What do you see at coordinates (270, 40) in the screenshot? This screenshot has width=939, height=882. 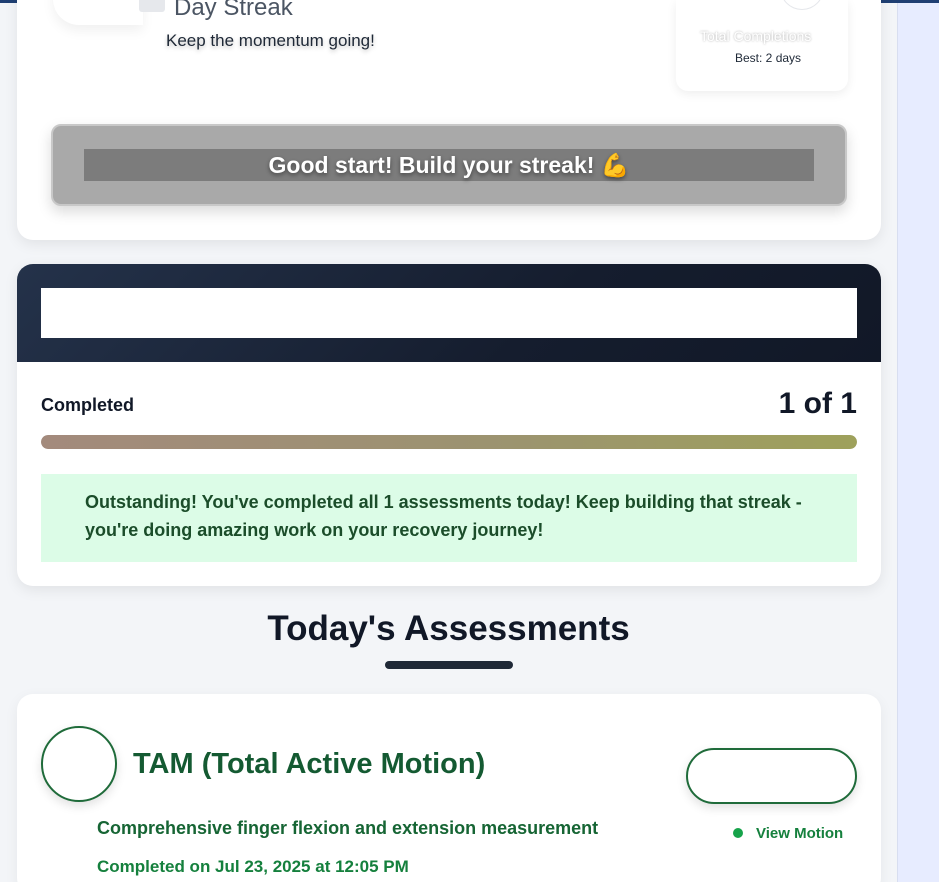 I see `streak-subtitle: Keep the momentum going!` at bounding box center [270, 40].